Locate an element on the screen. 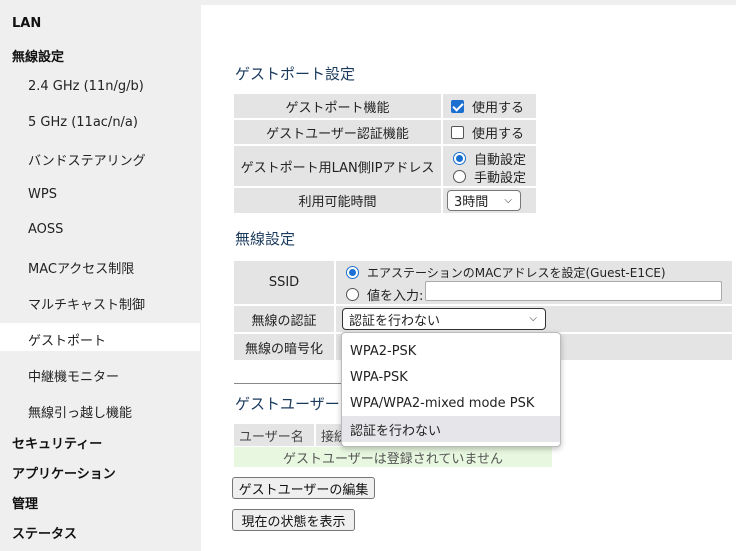 The image size is (736, 551). guest-port-function-label: ゲストポート機能 is located at coordinates (337, 106).